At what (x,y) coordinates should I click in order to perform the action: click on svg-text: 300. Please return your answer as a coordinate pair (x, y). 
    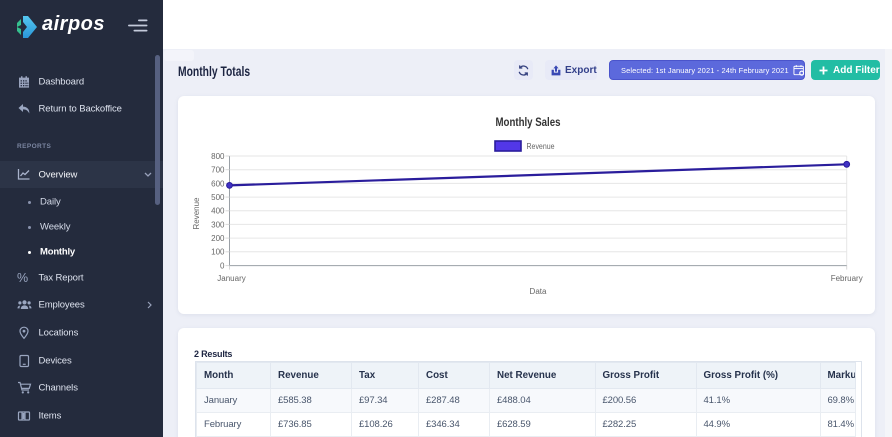
    Looking at the image, I should click on (218, 224).